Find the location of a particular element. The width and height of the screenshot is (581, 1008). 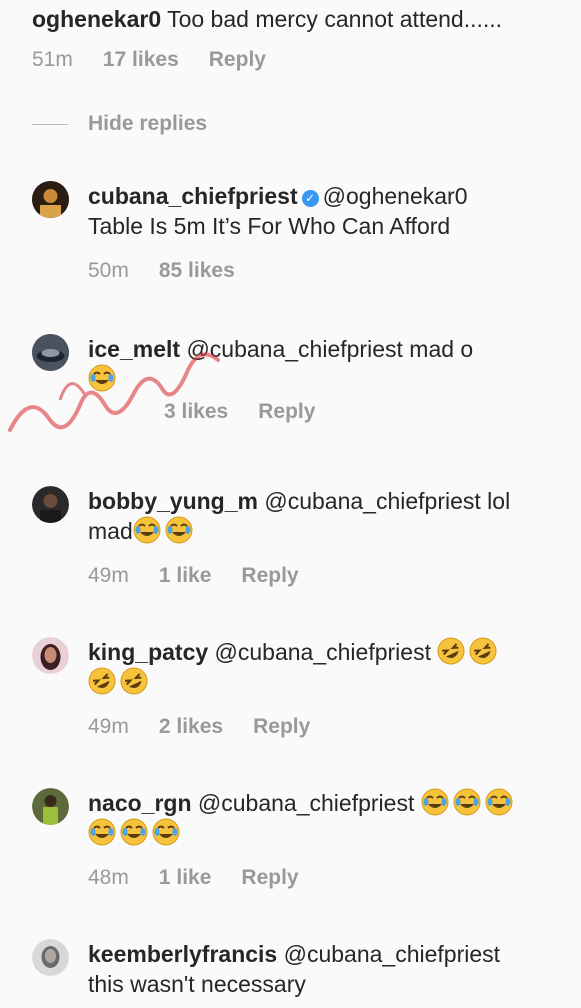

divider-line is located at coordinates (50, 124).